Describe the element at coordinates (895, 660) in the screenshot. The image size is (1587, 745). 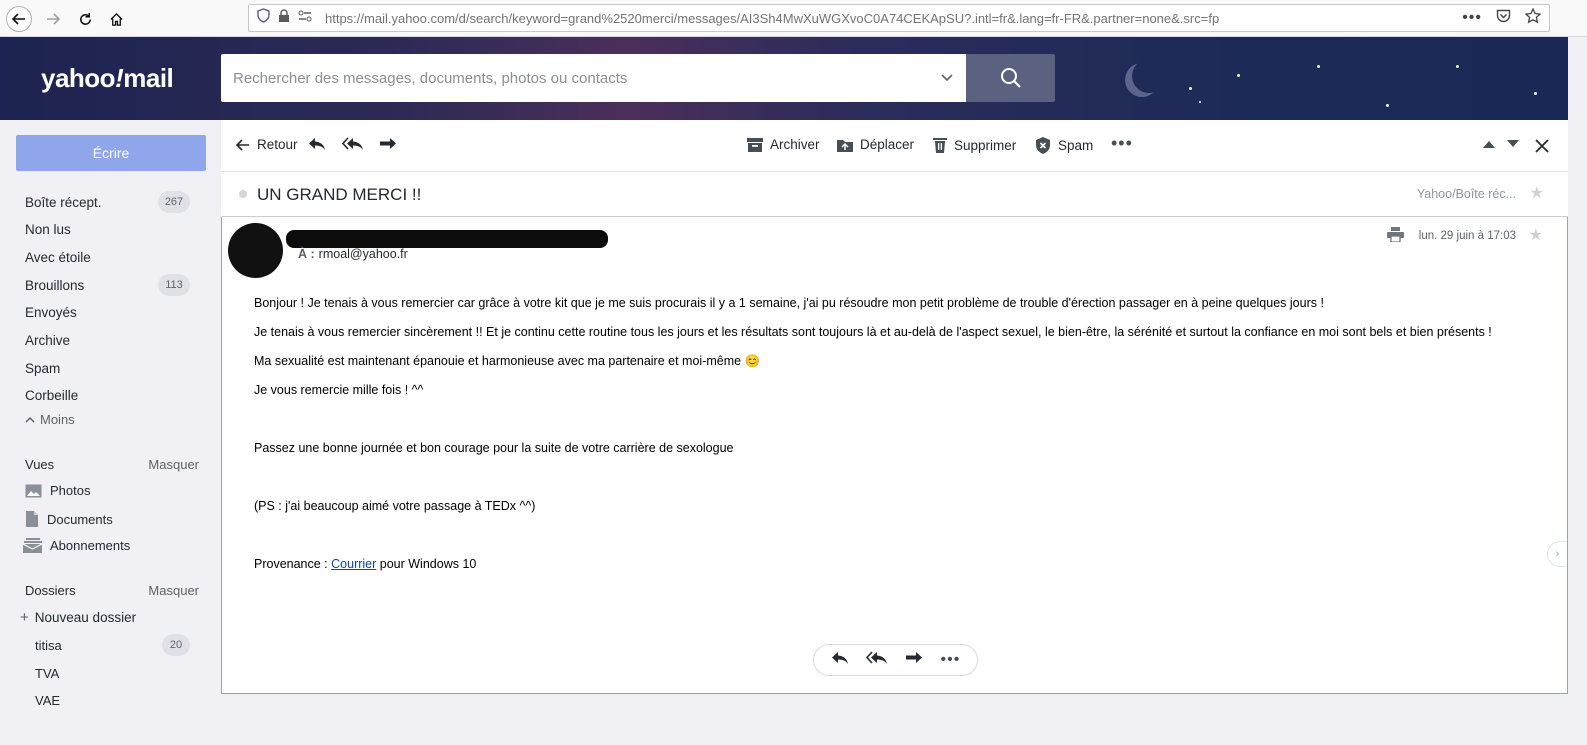
I see `quick-reply-bar: •••` at that location.